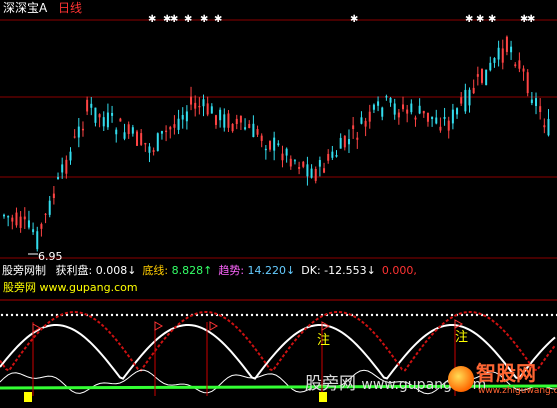  I want to click on signal-flag-icon, so click(214, 326).